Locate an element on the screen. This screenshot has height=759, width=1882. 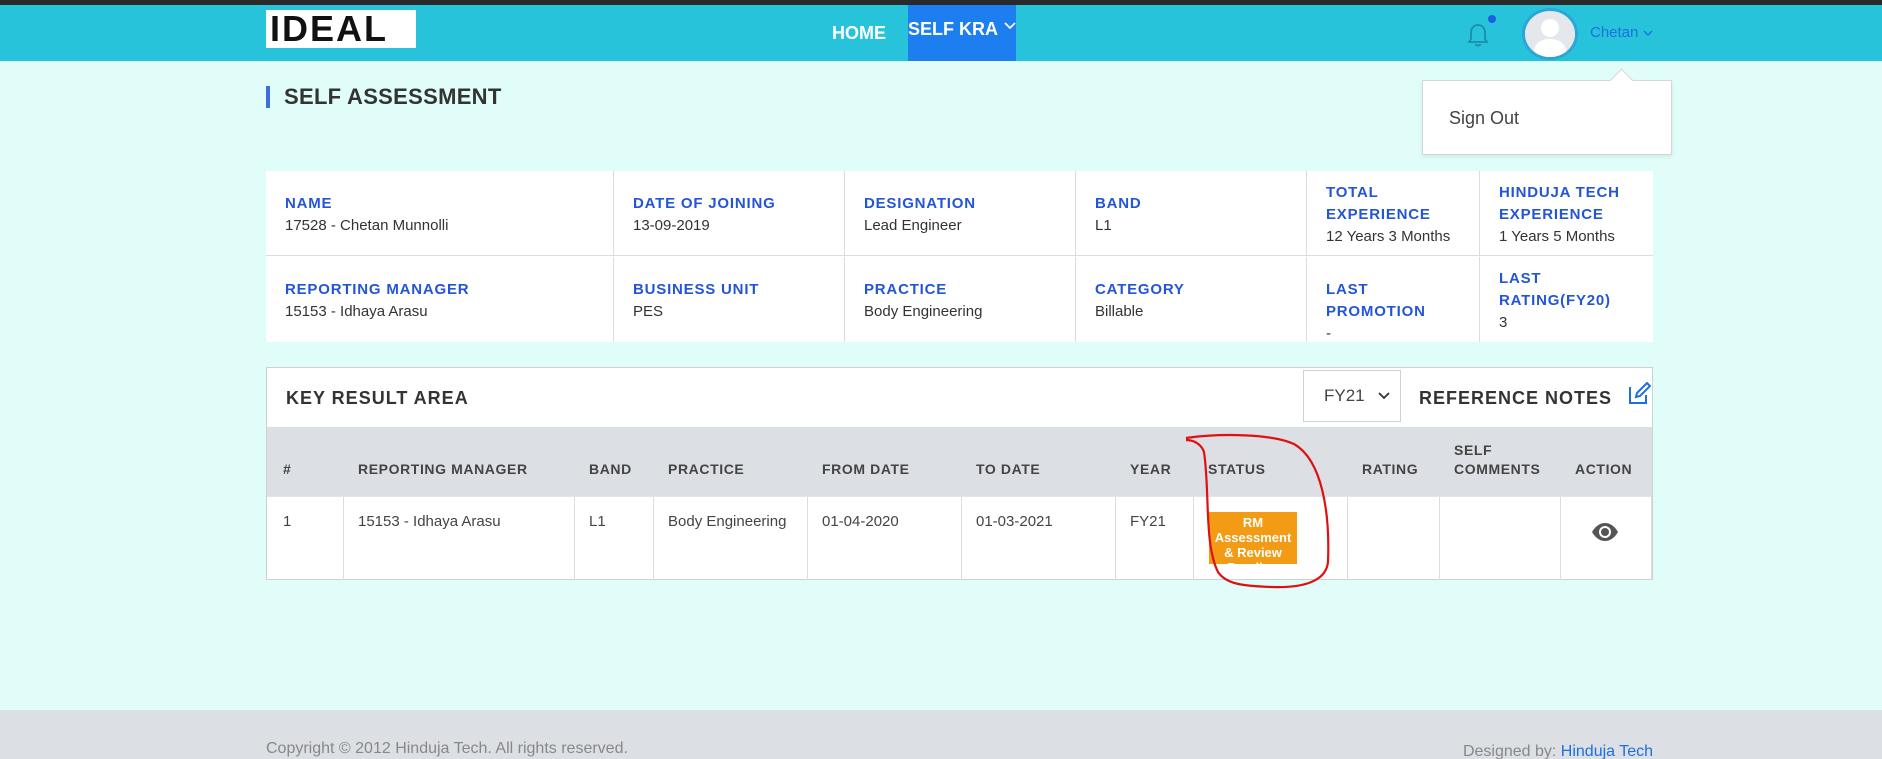
info-cell-doj: DATE OF JOINING 13-09-2019 is located at coordinates (729, 213).